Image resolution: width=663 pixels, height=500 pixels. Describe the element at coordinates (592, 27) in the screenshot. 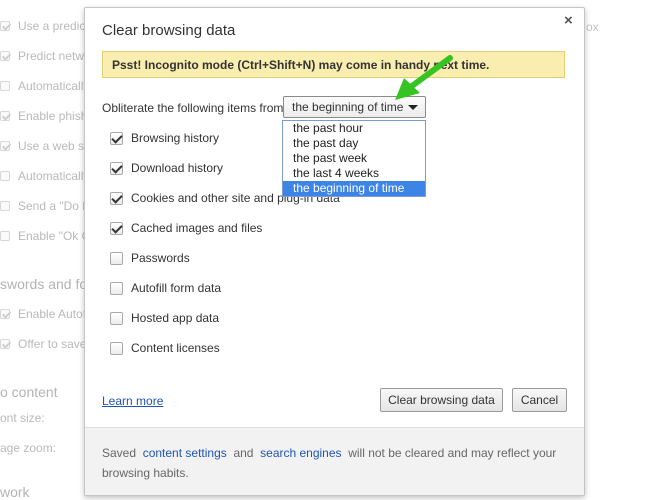

I see `bg-right-fragment: ox` at that location.